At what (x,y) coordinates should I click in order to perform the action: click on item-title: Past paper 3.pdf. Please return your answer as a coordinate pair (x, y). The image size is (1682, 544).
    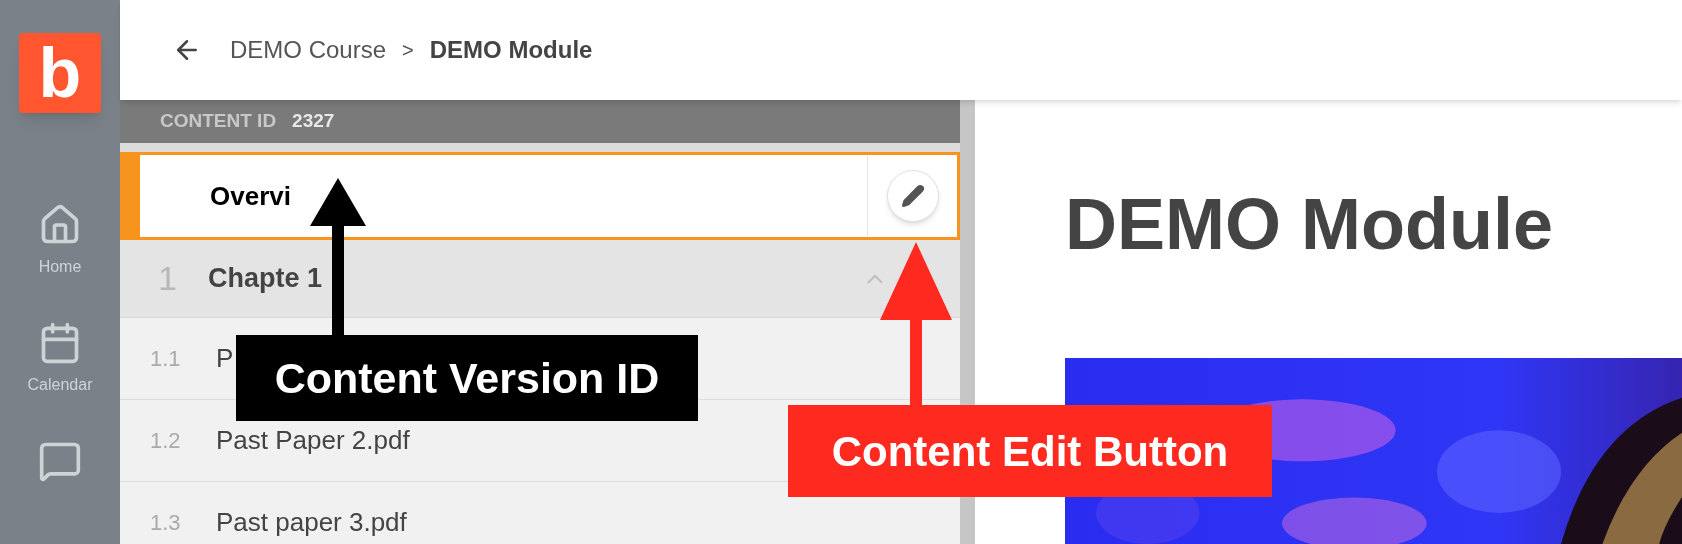
    Looking at the image, I should click on (311, 522).